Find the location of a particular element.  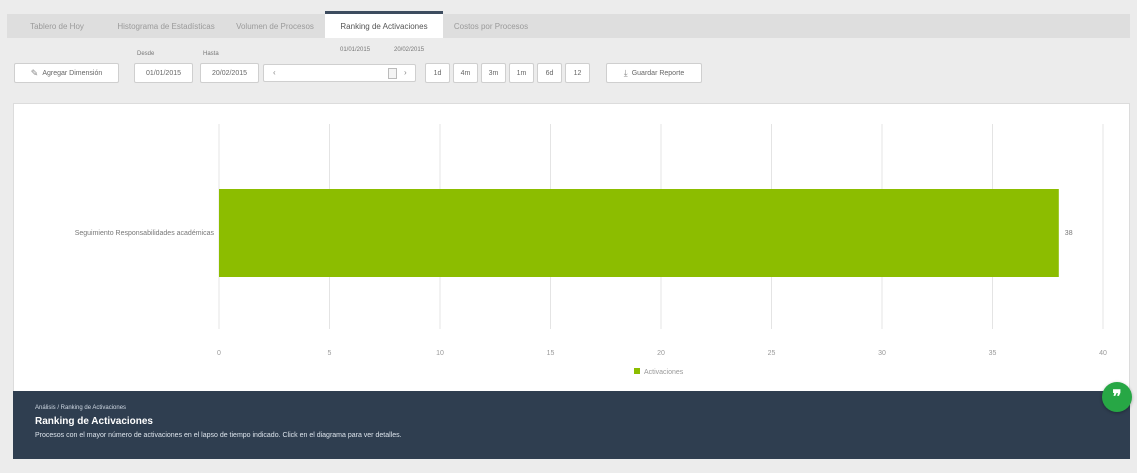

quote-action-button: ❞ is located at coordinates (1117, 397).